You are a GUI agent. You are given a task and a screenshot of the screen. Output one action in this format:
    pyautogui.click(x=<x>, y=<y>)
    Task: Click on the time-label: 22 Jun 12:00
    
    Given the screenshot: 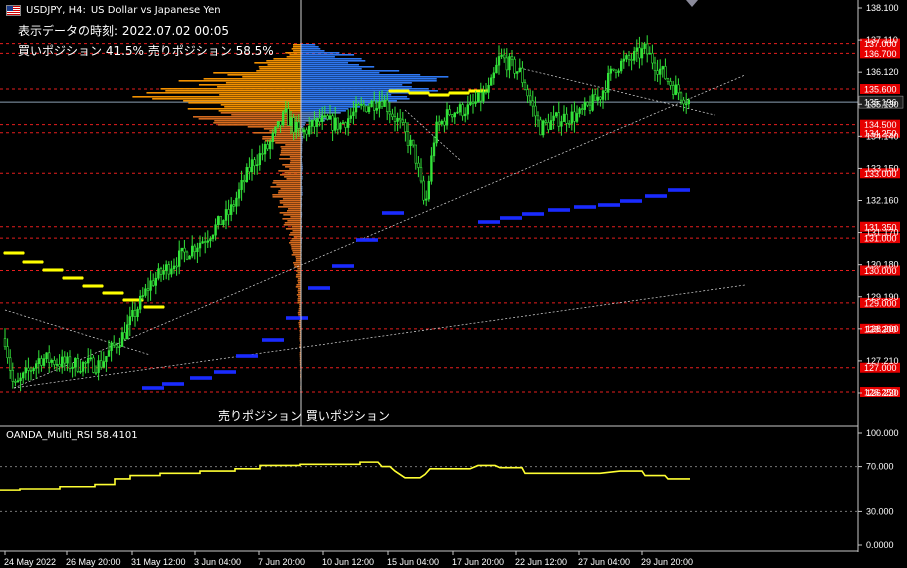 What is the action you would take?
    pyautogui.click(x=541, y=562)
    